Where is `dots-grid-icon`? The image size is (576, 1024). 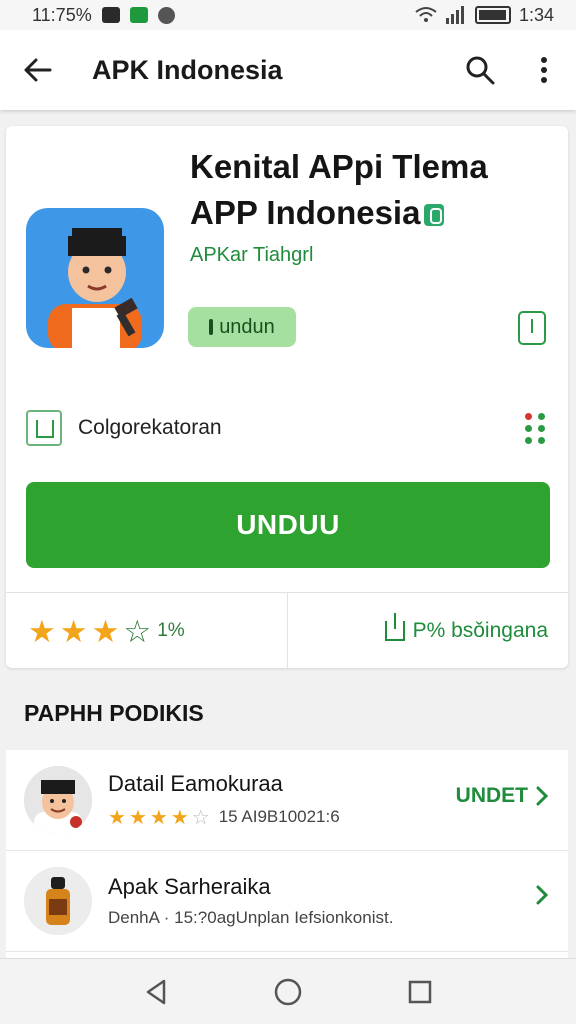 dots-grid-icon is located at coordinates (535, 428).